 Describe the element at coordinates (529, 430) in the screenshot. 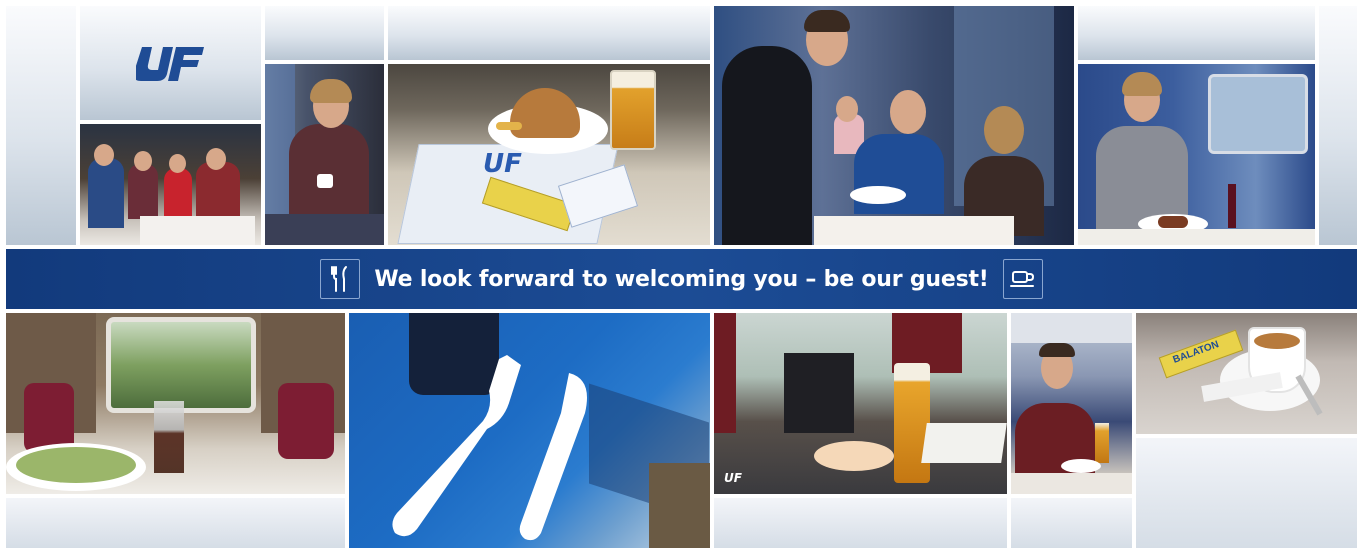

I see `photo-dining-car-exterior` at that location.